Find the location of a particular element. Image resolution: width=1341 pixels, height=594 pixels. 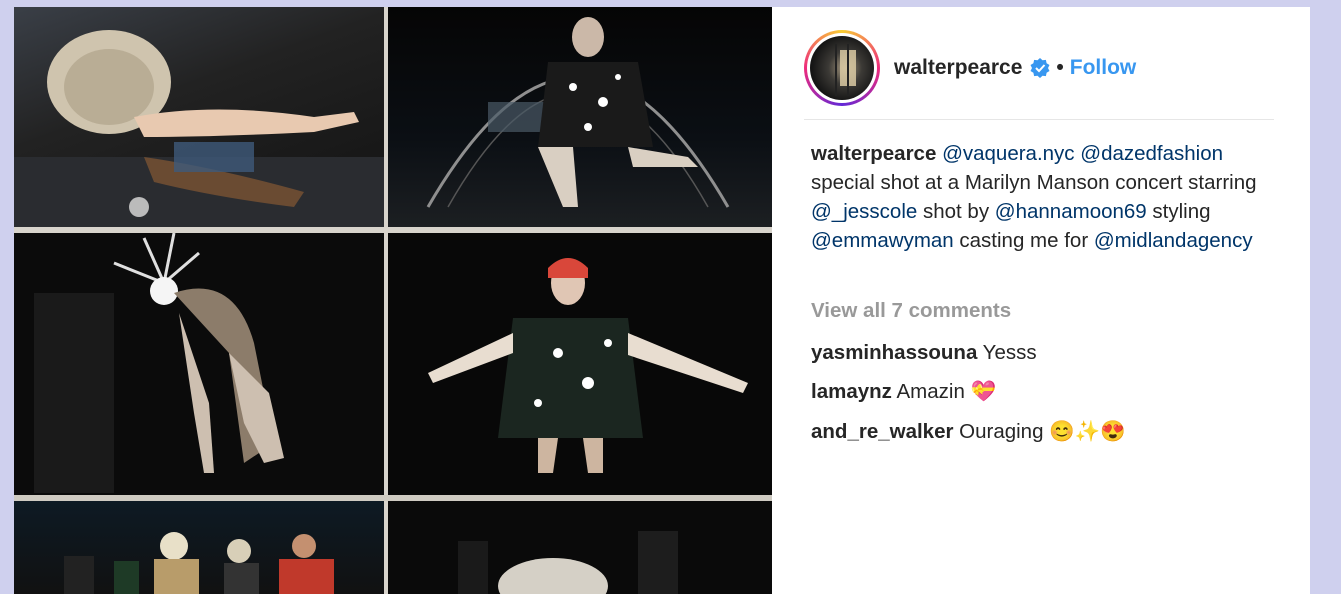

caption-text-2: starring is located at coordinates (1222, 182).